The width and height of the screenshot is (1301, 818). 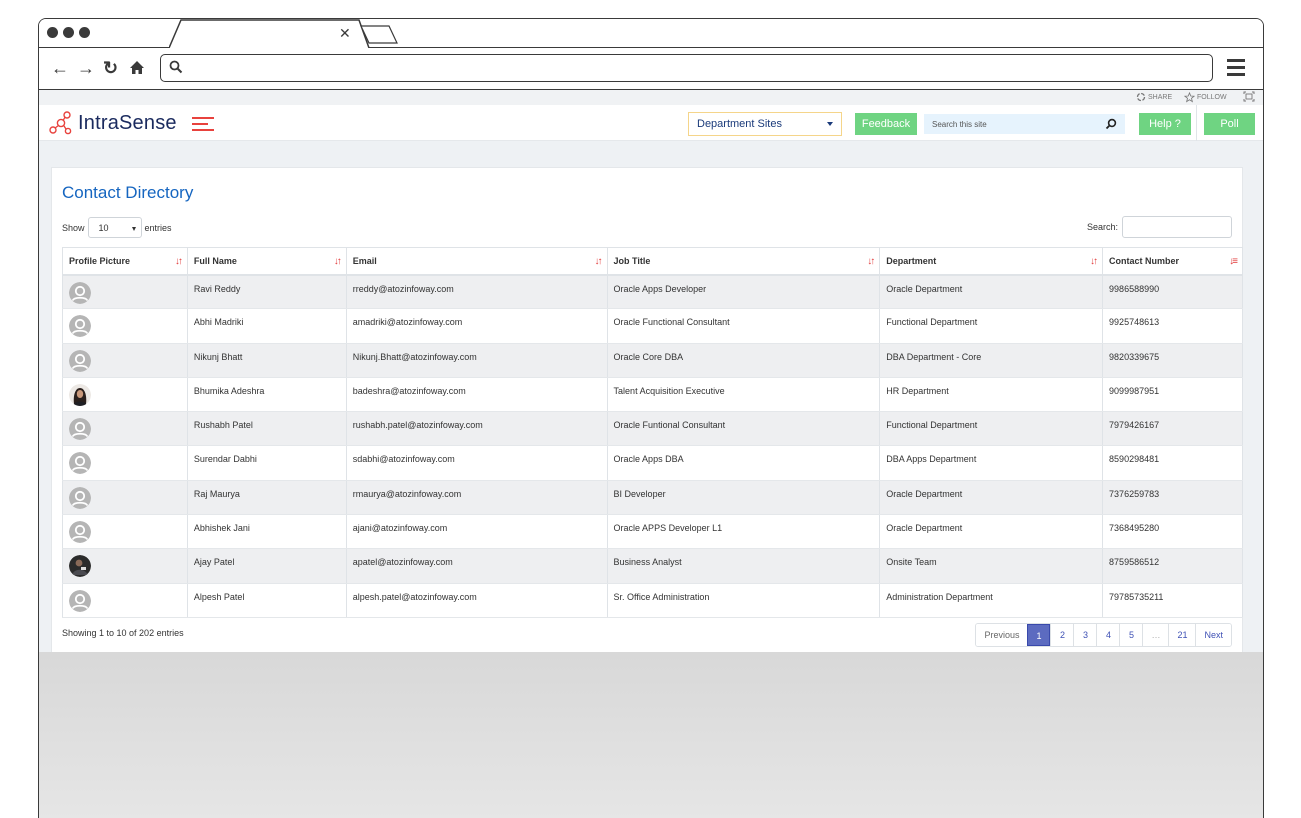 What do you see at coordinates (1002, 635) in the screenshot?
I see `previous-page-button: Previous` at bounding box center [1002, 635].